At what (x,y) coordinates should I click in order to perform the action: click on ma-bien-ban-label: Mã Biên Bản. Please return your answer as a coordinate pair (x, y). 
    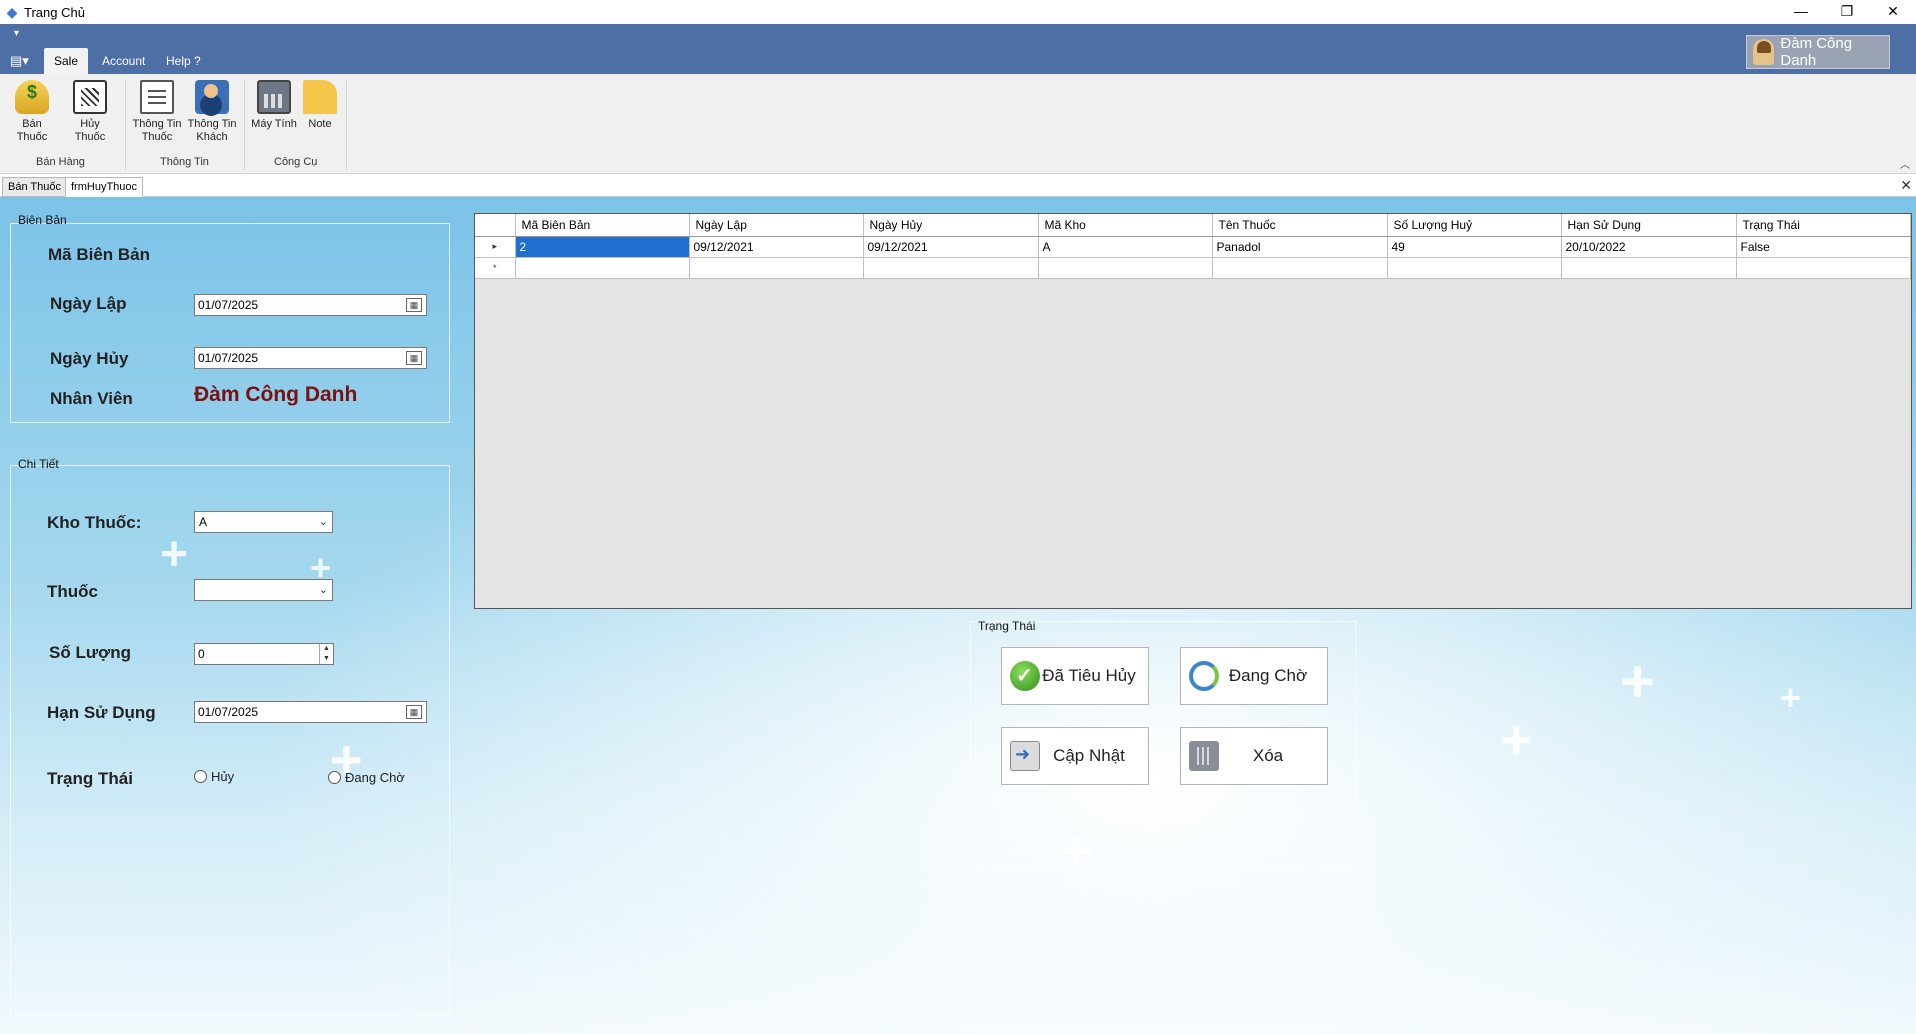
    Looking at the image, I should click on (99, 254).